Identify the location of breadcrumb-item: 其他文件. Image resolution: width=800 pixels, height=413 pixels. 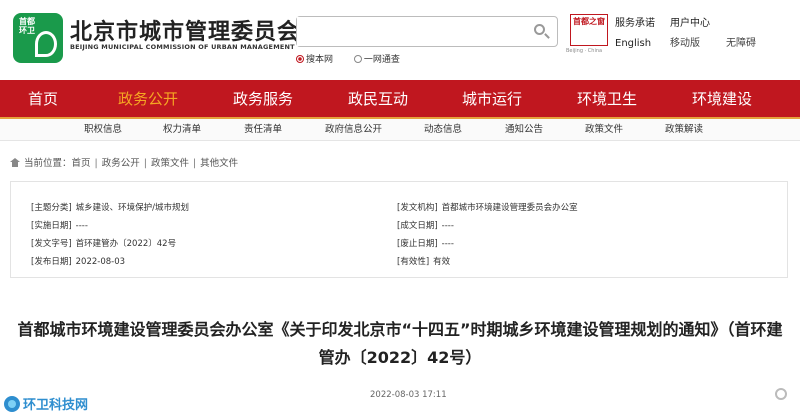
(219, 163).